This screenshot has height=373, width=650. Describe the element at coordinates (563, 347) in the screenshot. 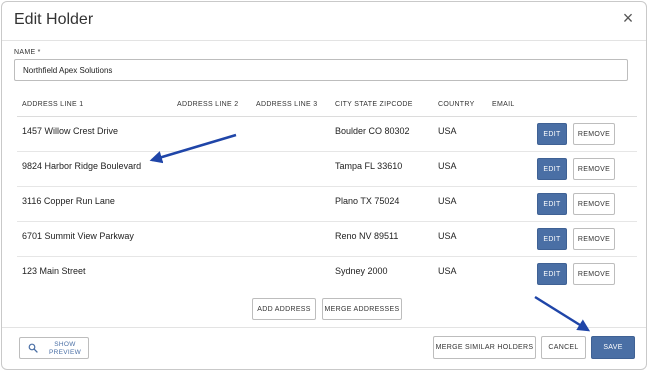

I see `cancel-button: CANCEL` at that location.